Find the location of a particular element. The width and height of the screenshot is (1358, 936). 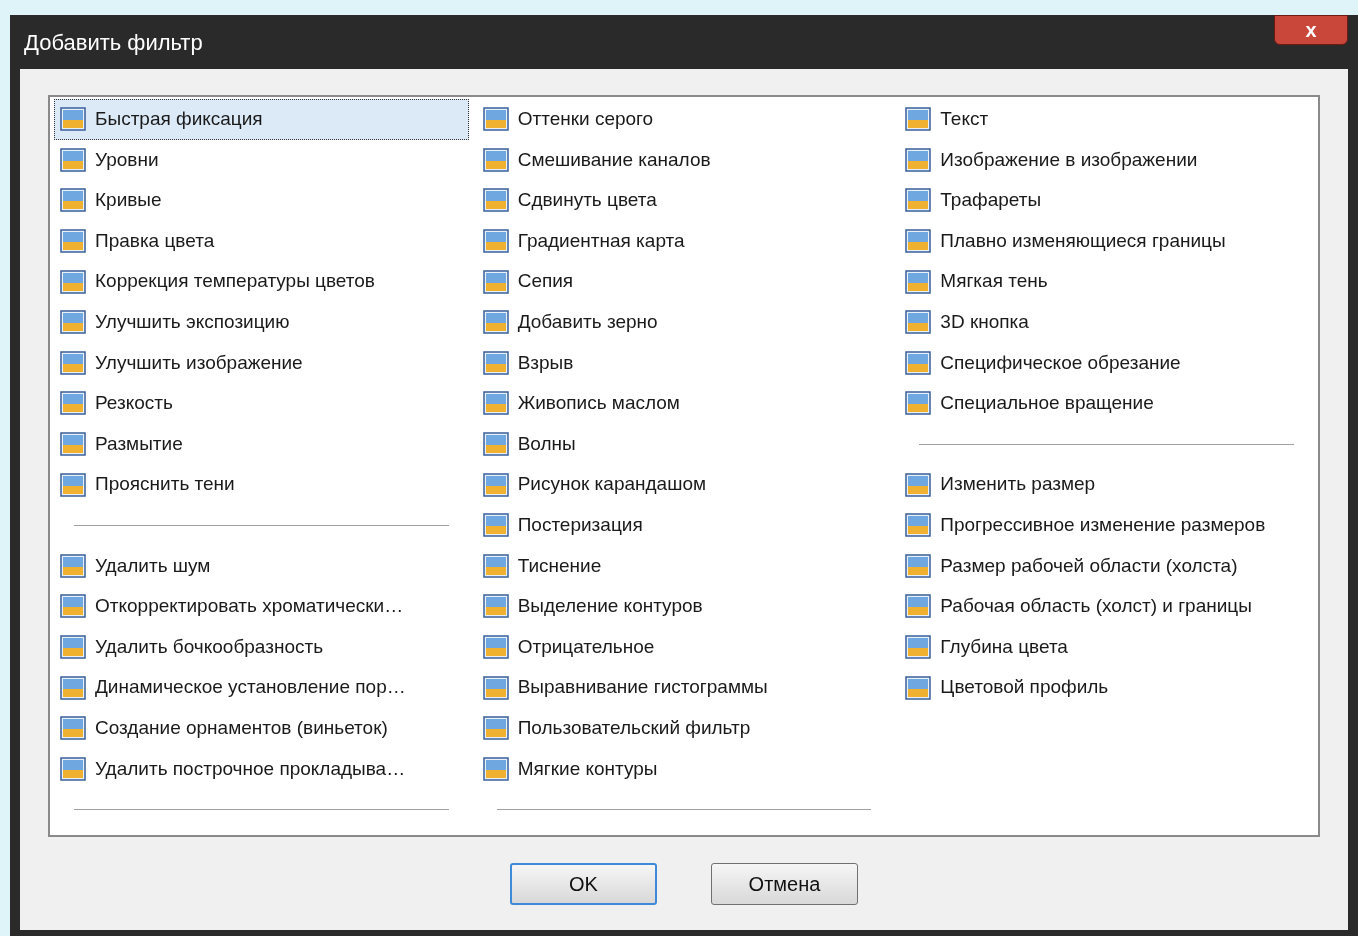

filter-list-item: Живопись маслом is located at coordinates (684, 403).